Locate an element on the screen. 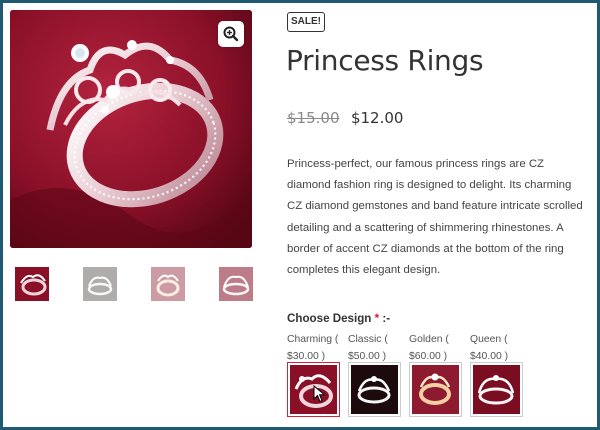 The height and width of the screenshot is (430, 600). sale-price: $12.00 is located at coordinates (377, 118).